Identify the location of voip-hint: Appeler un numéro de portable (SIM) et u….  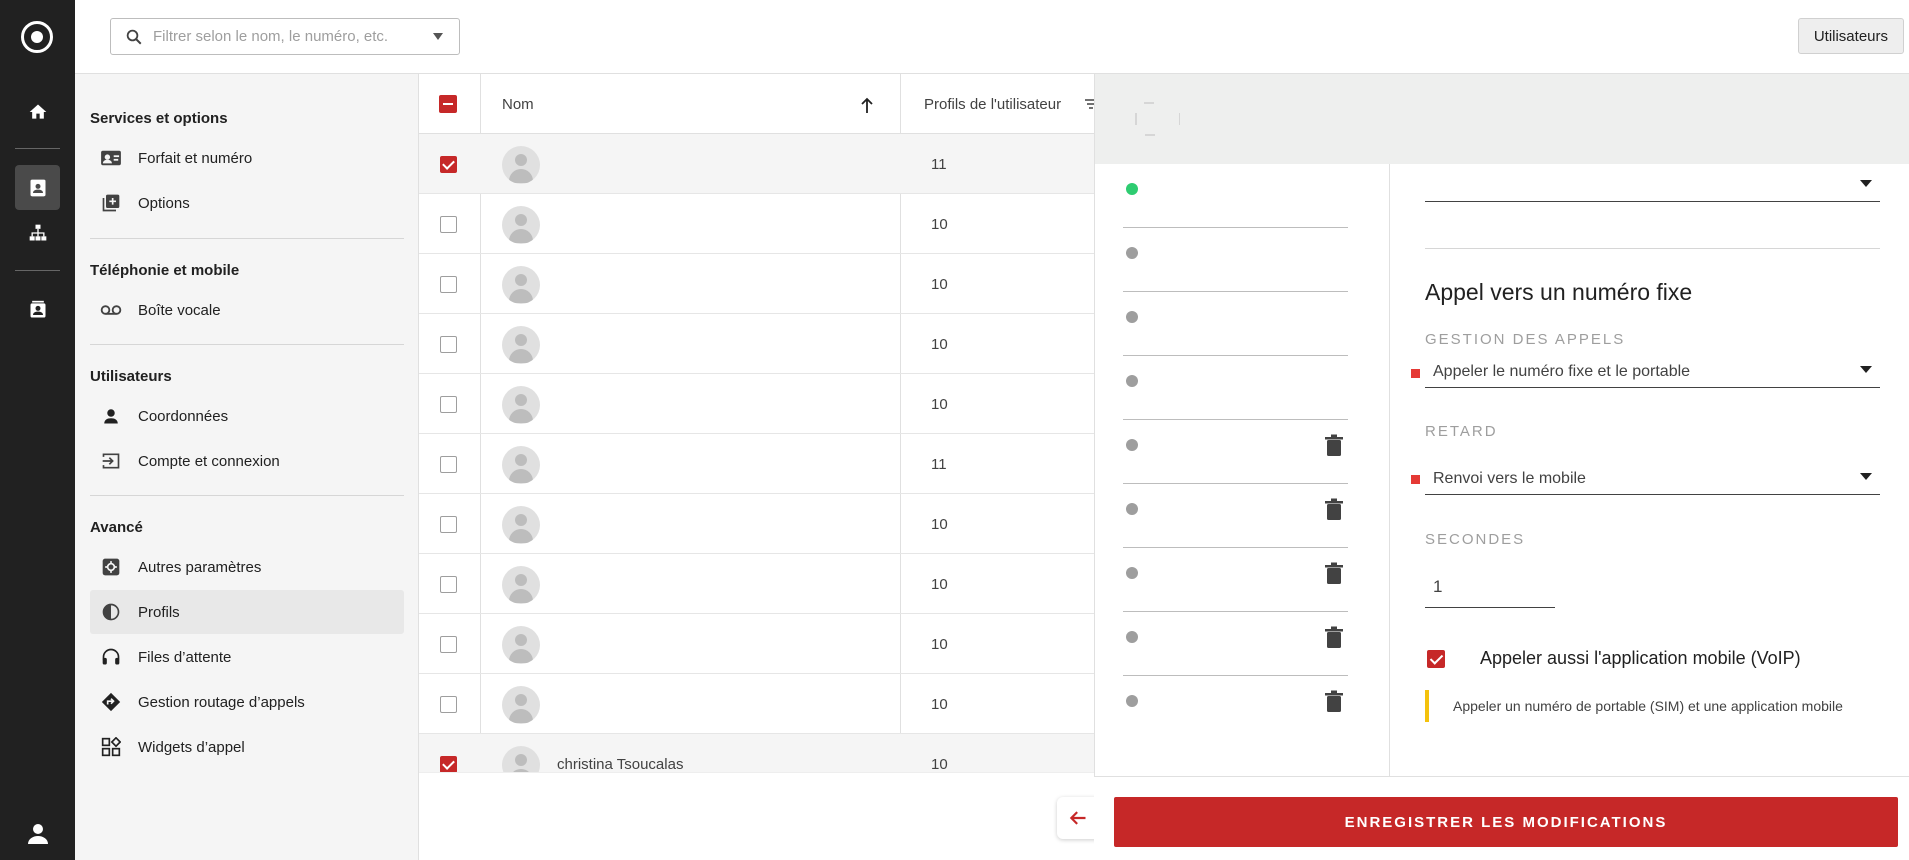
(1650, 706).